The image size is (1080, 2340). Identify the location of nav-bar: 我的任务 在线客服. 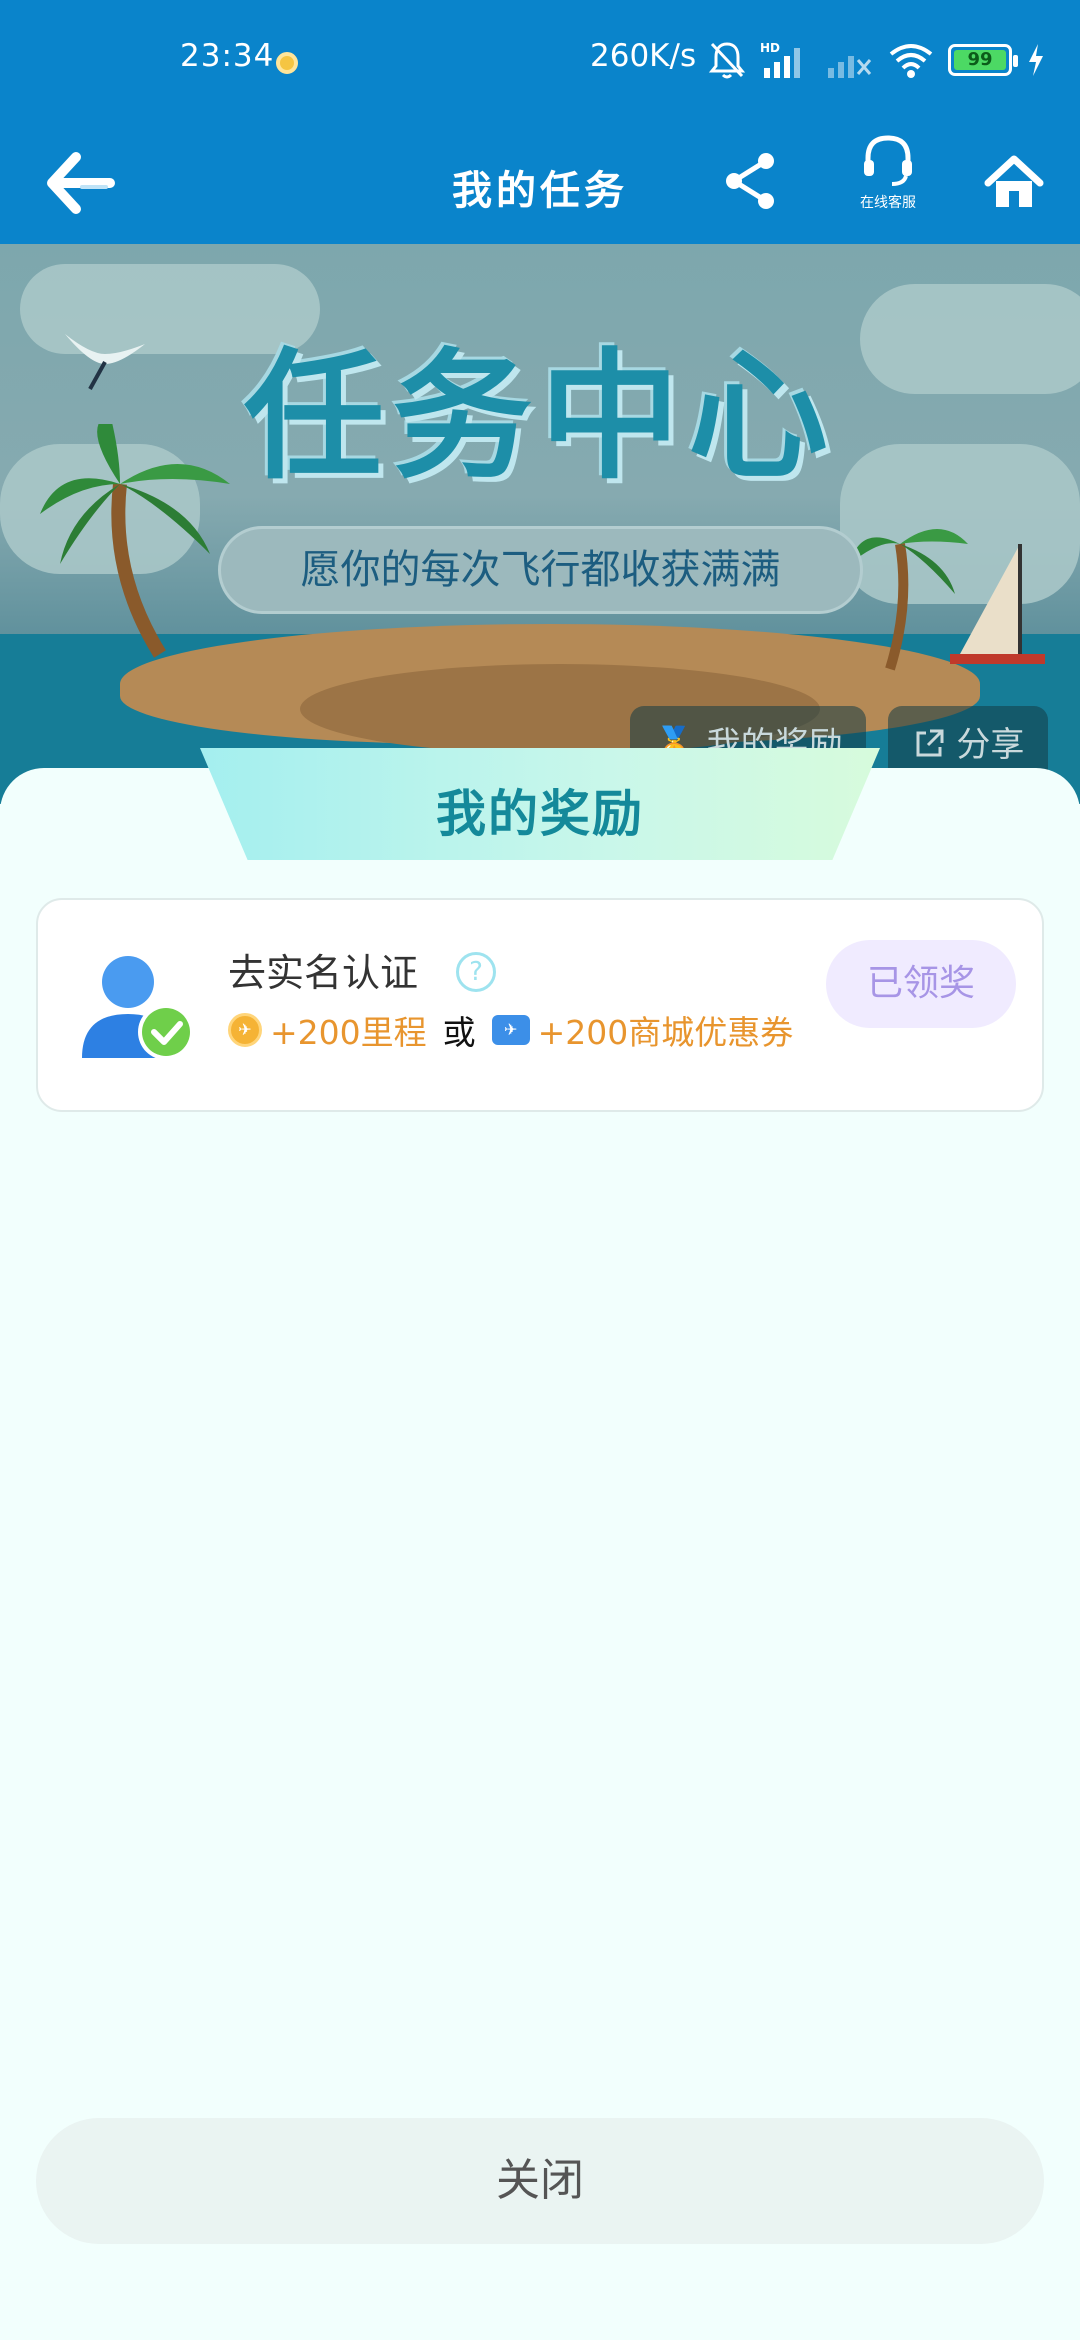
(540, 183).